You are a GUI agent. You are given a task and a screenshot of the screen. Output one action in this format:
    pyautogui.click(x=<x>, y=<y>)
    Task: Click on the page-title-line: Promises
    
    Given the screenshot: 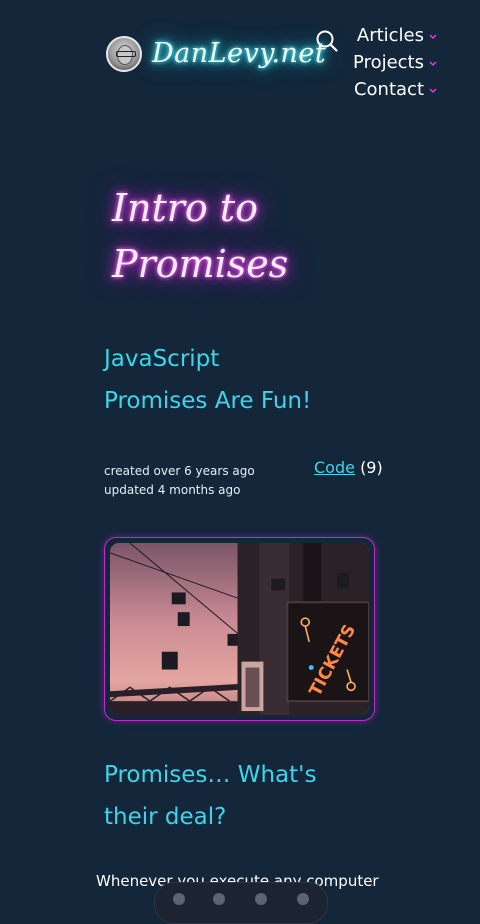 What is the action you would take?
    pyautogui.click(x=200, y=264)
    